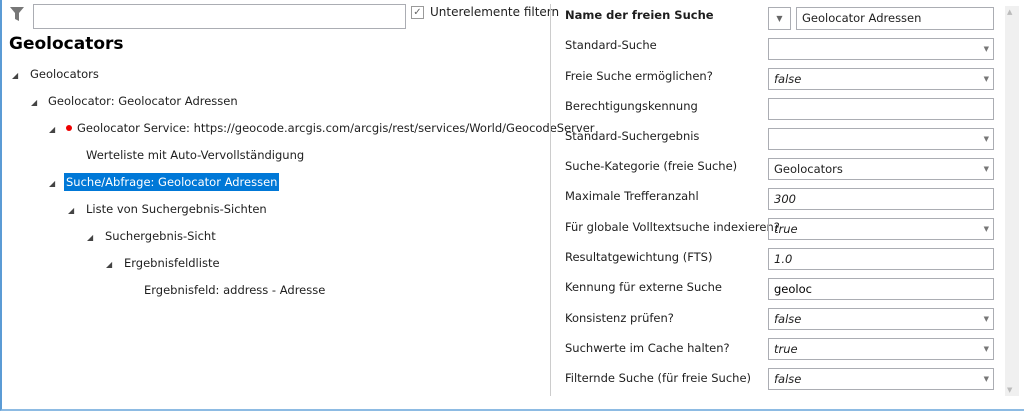 This screenshot has width=1024, height=411. What do you see at coordinates (881, 289) in the screenshot?
I see `external-id-field: geoloc` at bounding box center [881, 289].